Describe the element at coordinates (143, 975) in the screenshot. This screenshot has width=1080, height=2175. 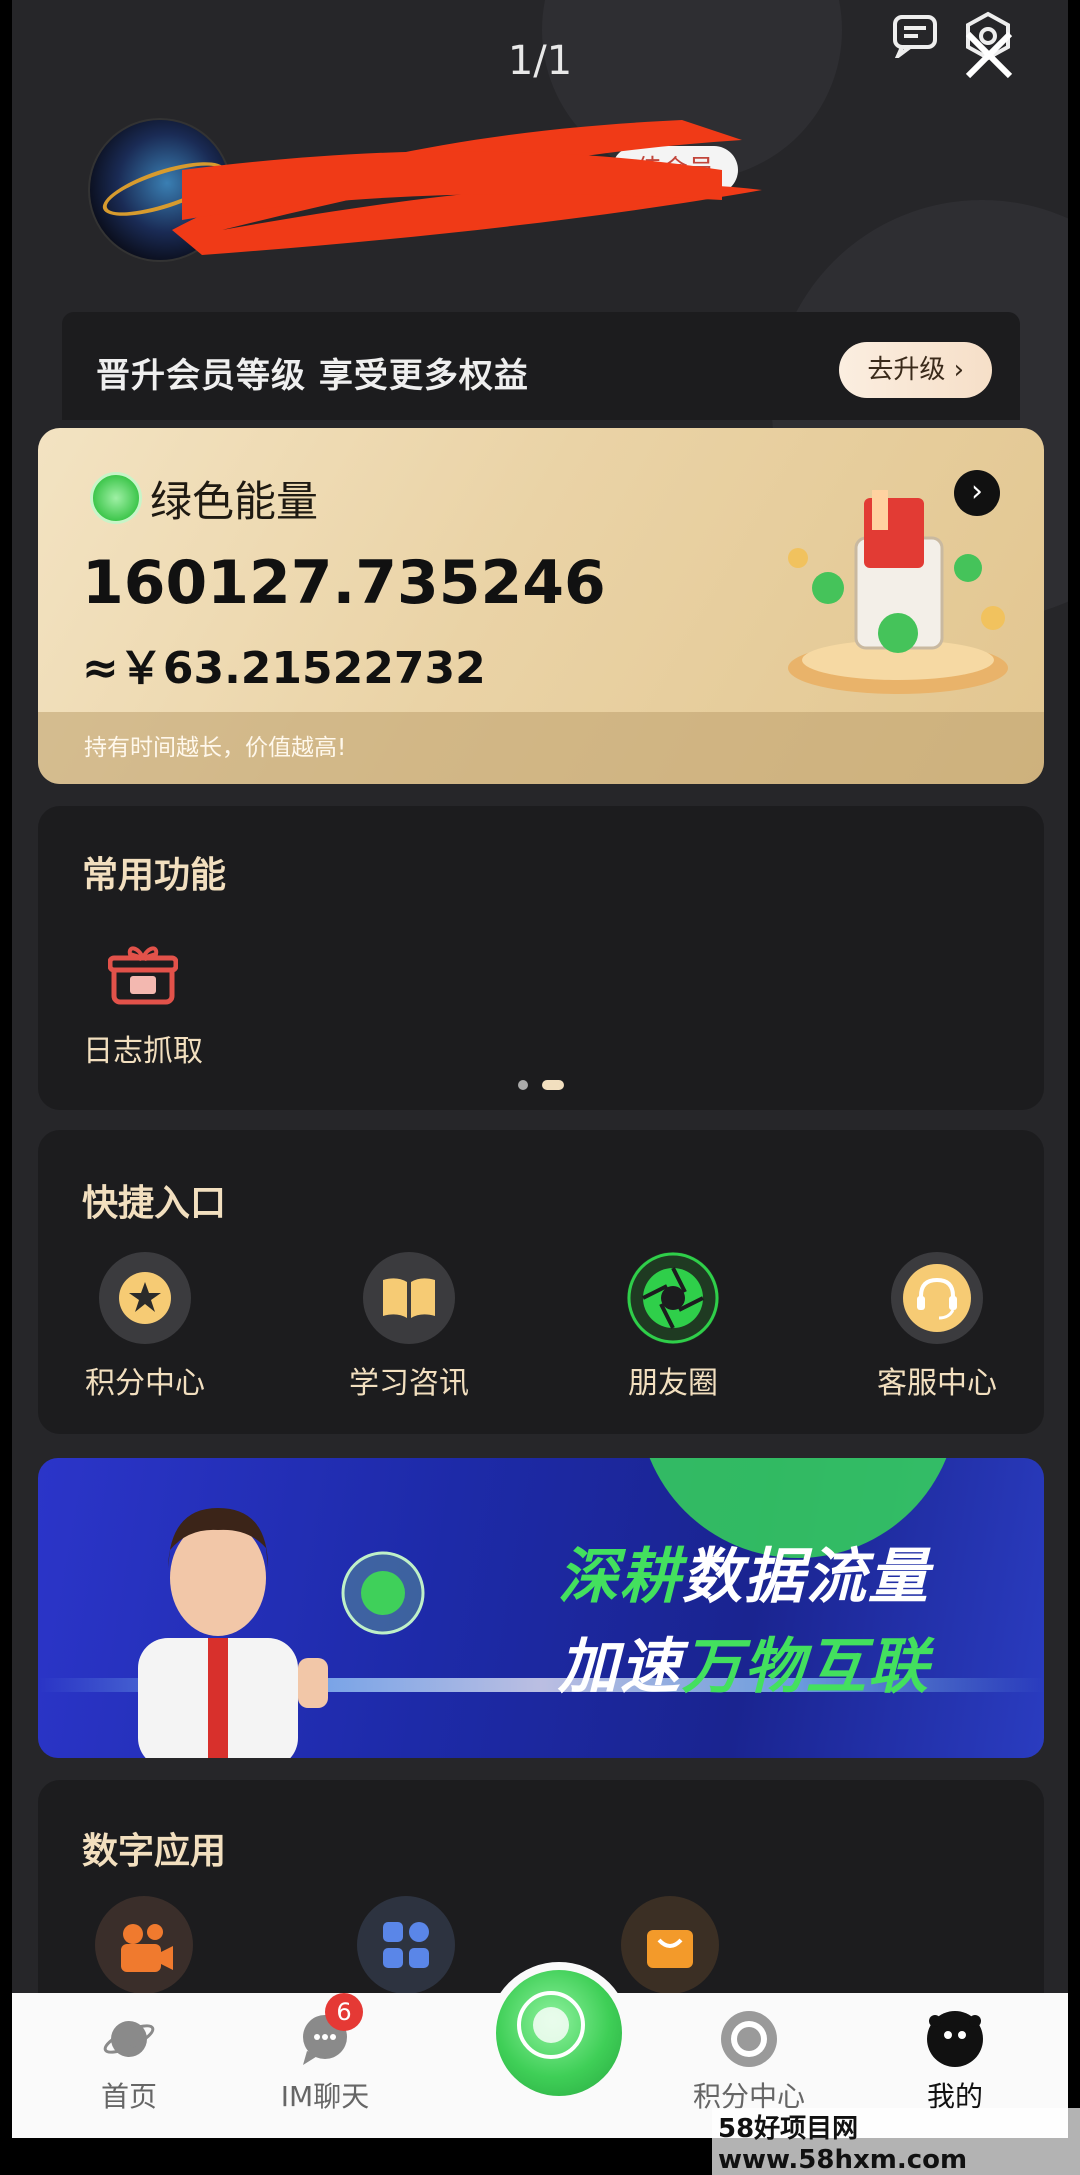
I see `gift-icon` at that location.